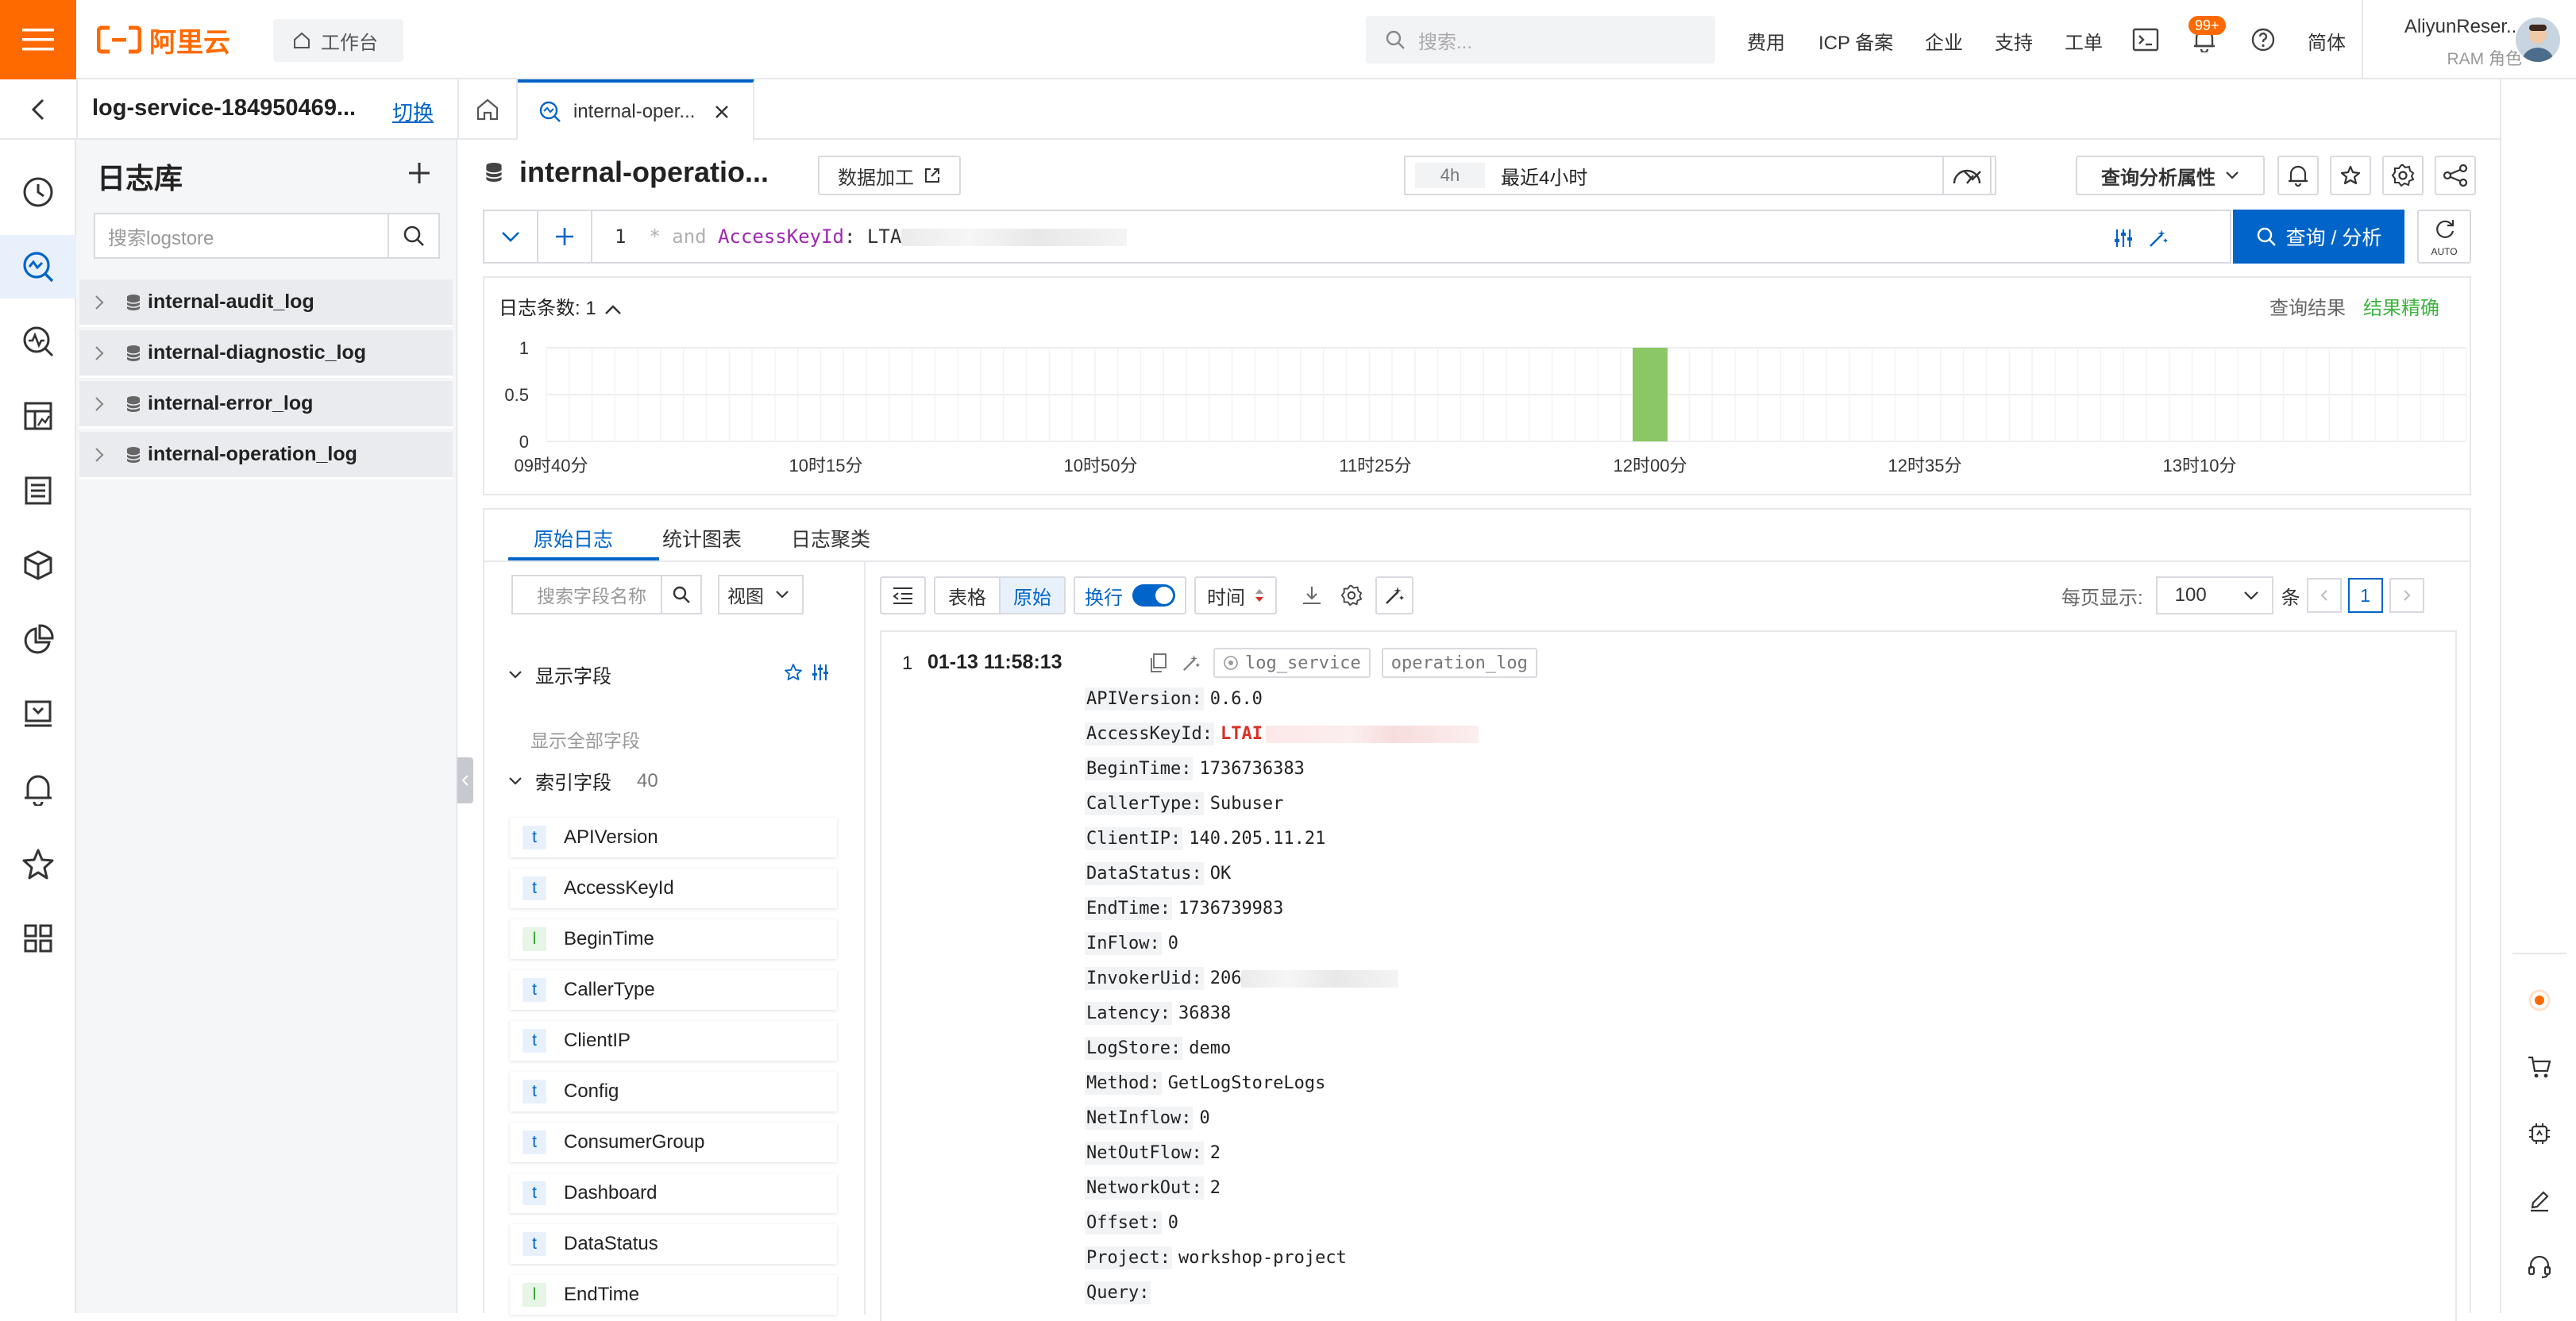 This screenshot has height=1321, width=2576. I want to click on wrap-switch, so click(1153, 595).